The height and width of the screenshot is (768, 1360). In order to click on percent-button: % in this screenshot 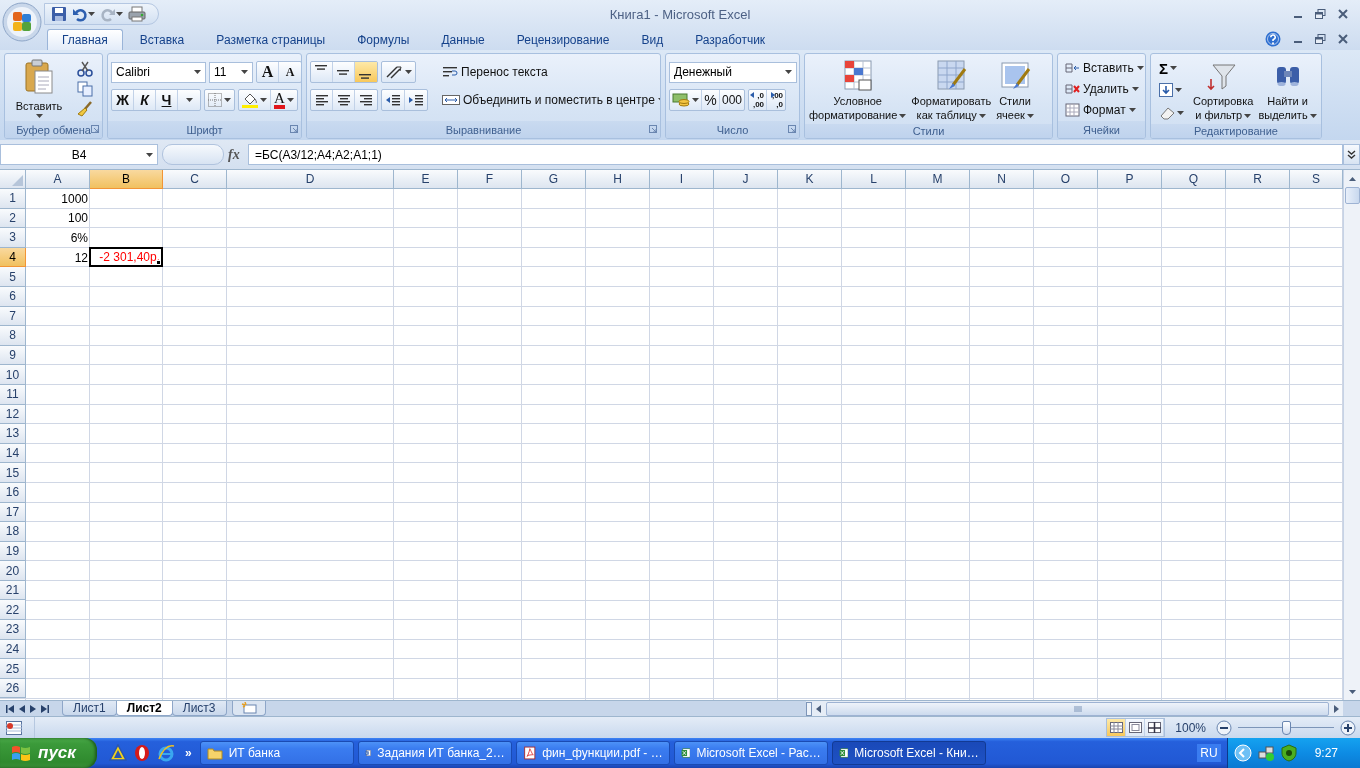, I will do `click(711, 100)`.